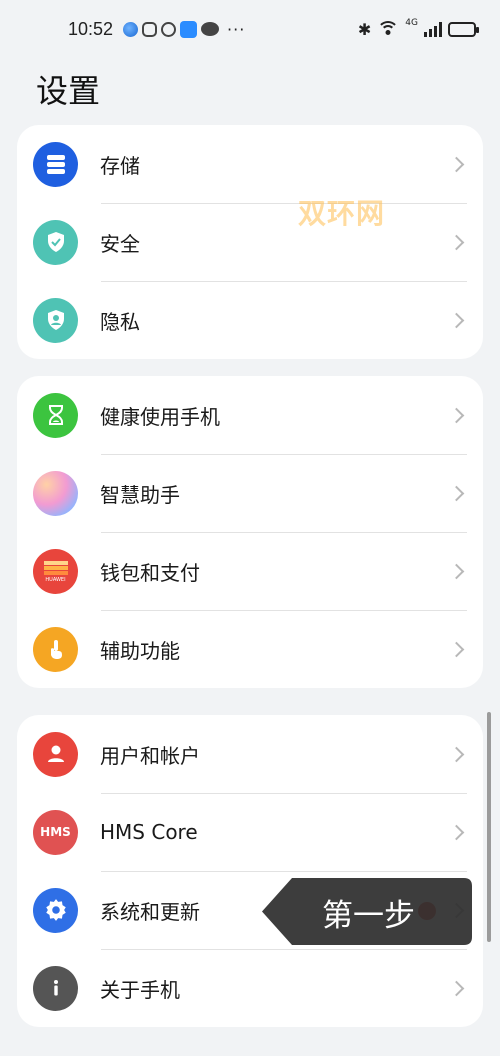 The image size is (500, 1056). I want to click on watermark: 双环网, so click(342, 213).